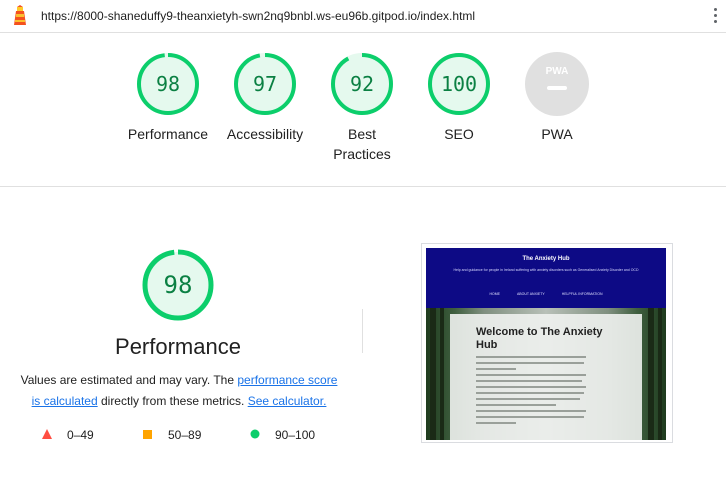  I want to click on desc-prefix: Values are estimated and may vary. The, so click(129, 380).